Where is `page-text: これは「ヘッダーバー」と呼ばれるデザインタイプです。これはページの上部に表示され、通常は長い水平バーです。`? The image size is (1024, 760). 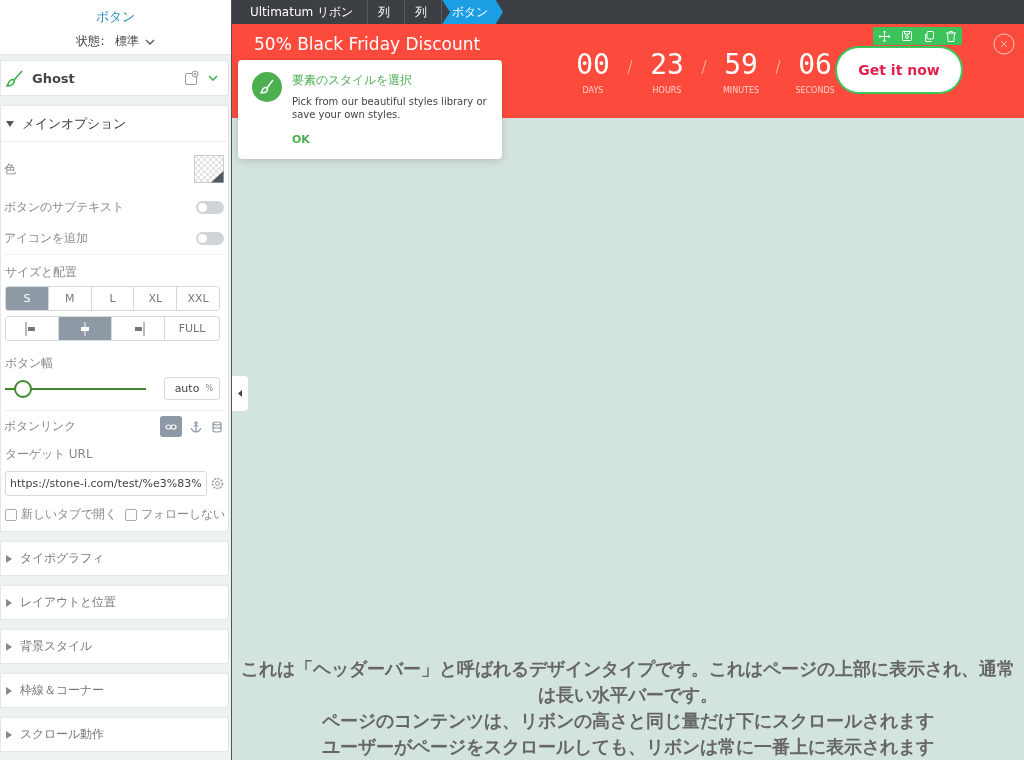
page-text: これは「ヘッダーバー」と呼ばれるデザインタイプです。これはページの上部に表示され、通常は長い水平バーです。 is located at coordinates (628, 682).